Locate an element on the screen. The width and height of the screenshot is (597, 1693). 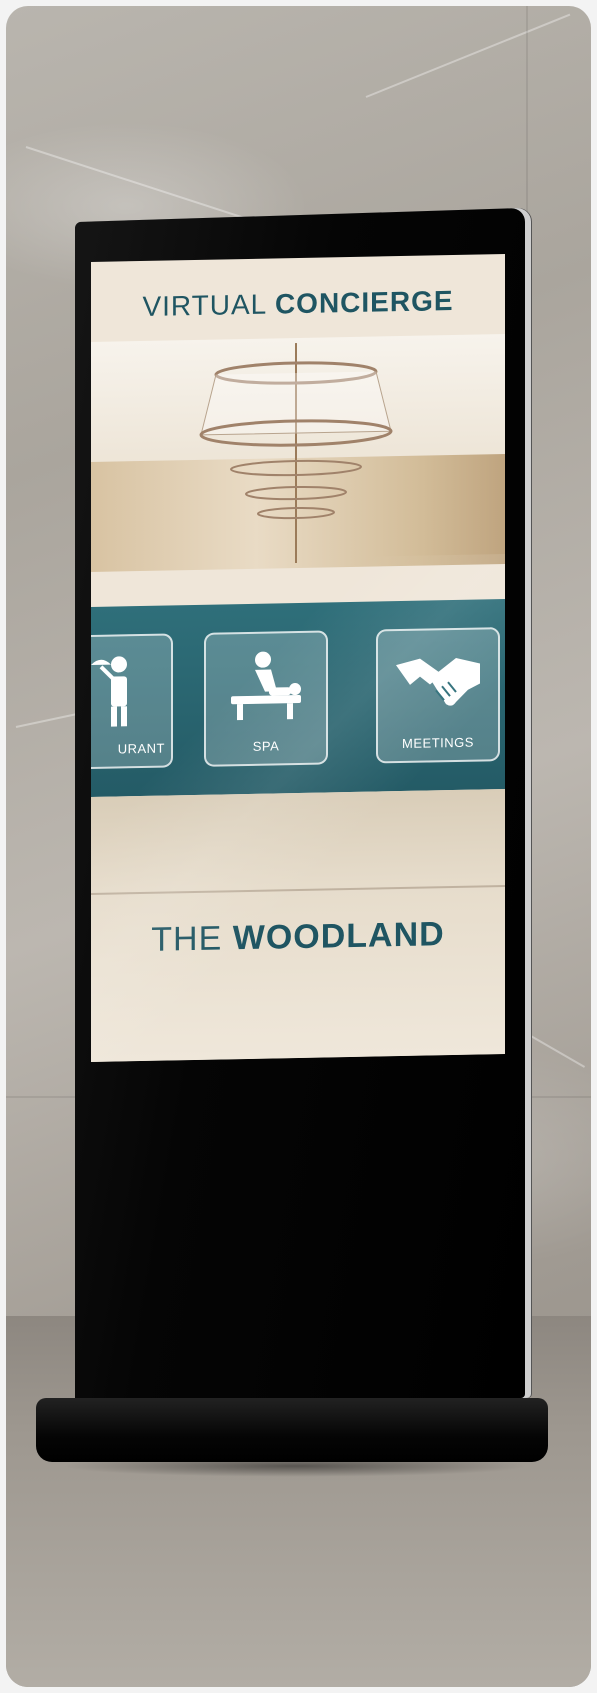
chandelier-icon is located at coordinates (296, 453).